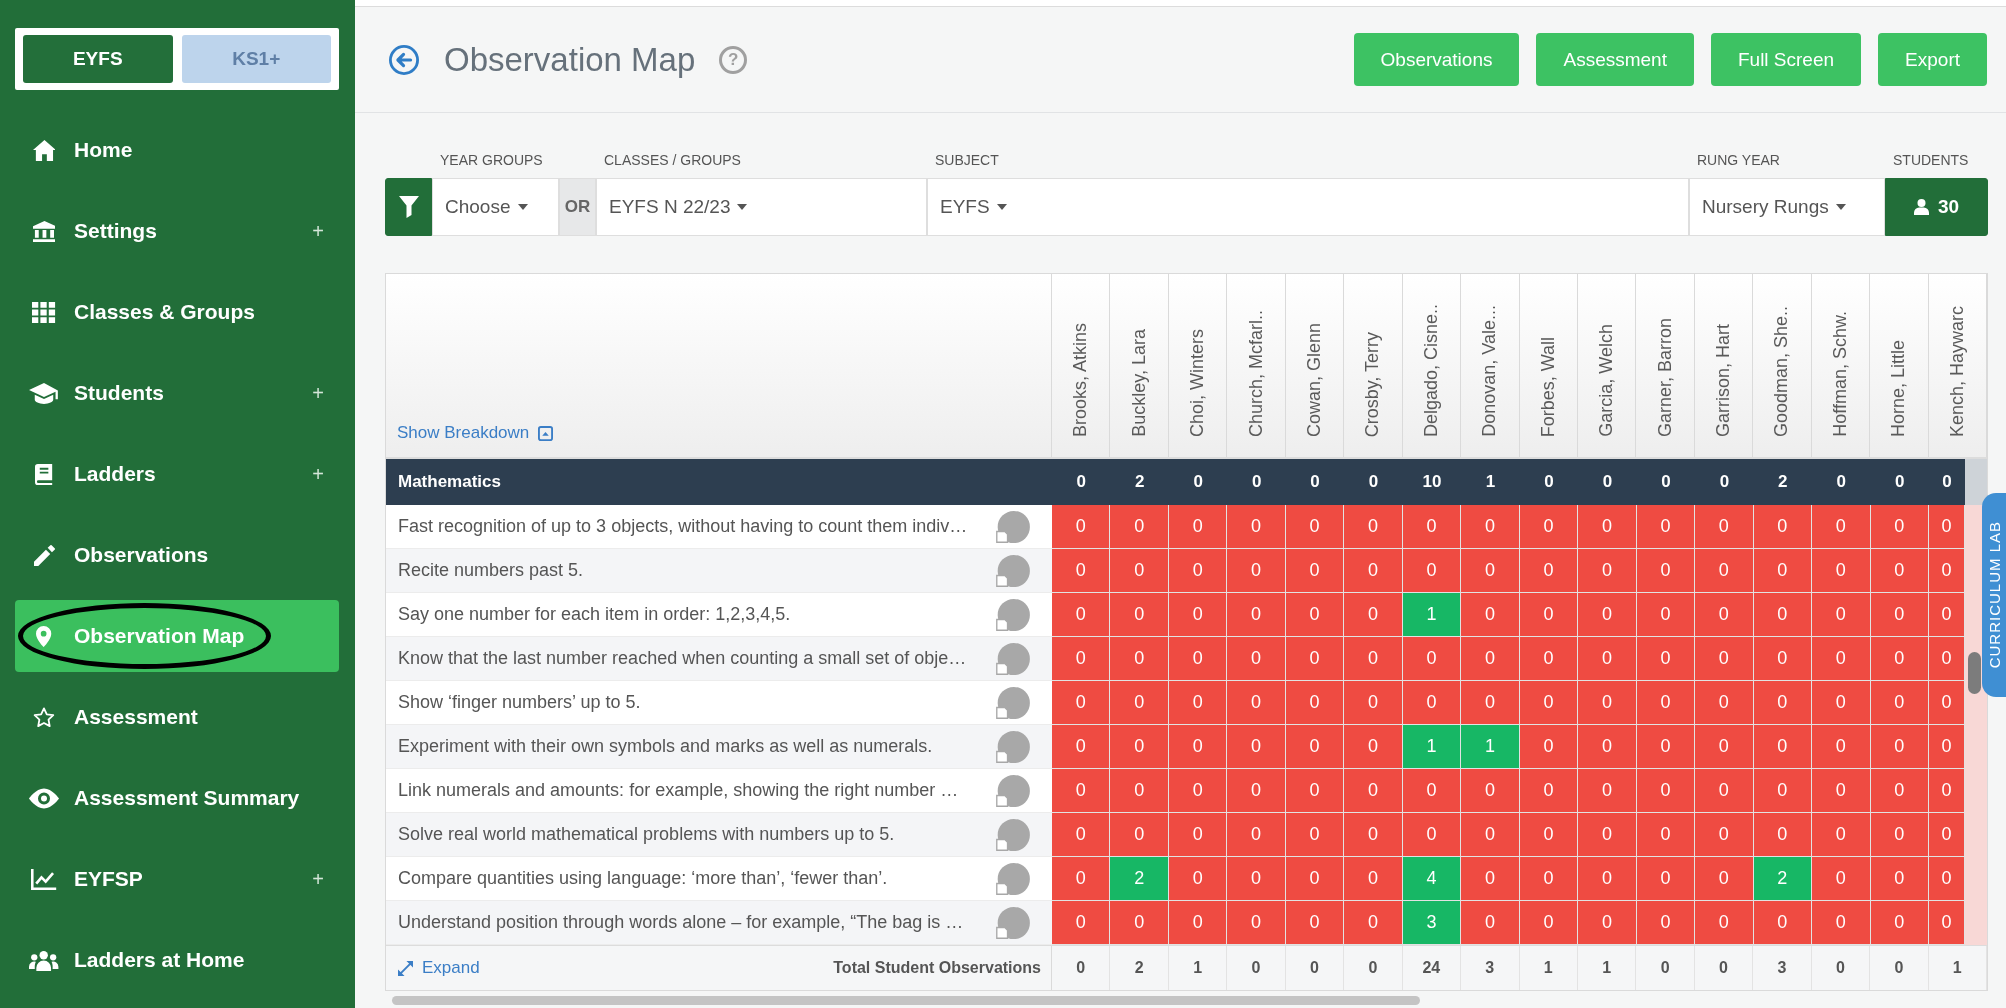  Describe the element at coordinates (1432, 879) in the screenshot. I see `count-cell: 4` at that location.